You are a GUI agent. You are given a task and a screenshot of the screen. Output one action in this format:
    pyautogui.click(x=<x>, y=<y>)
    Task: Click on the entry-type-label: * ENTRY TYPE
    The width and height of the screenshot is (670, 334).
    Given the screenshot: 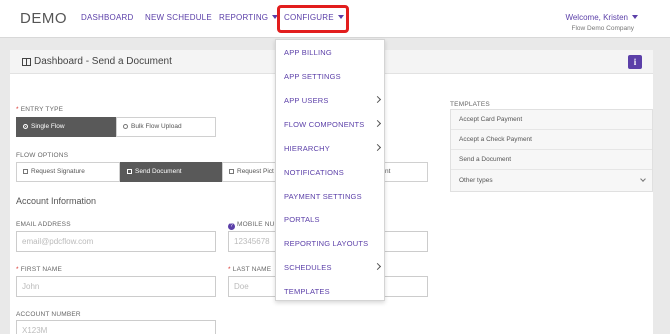 What is the action you would take?
    pyautogui.click(x=39, y=109)
    